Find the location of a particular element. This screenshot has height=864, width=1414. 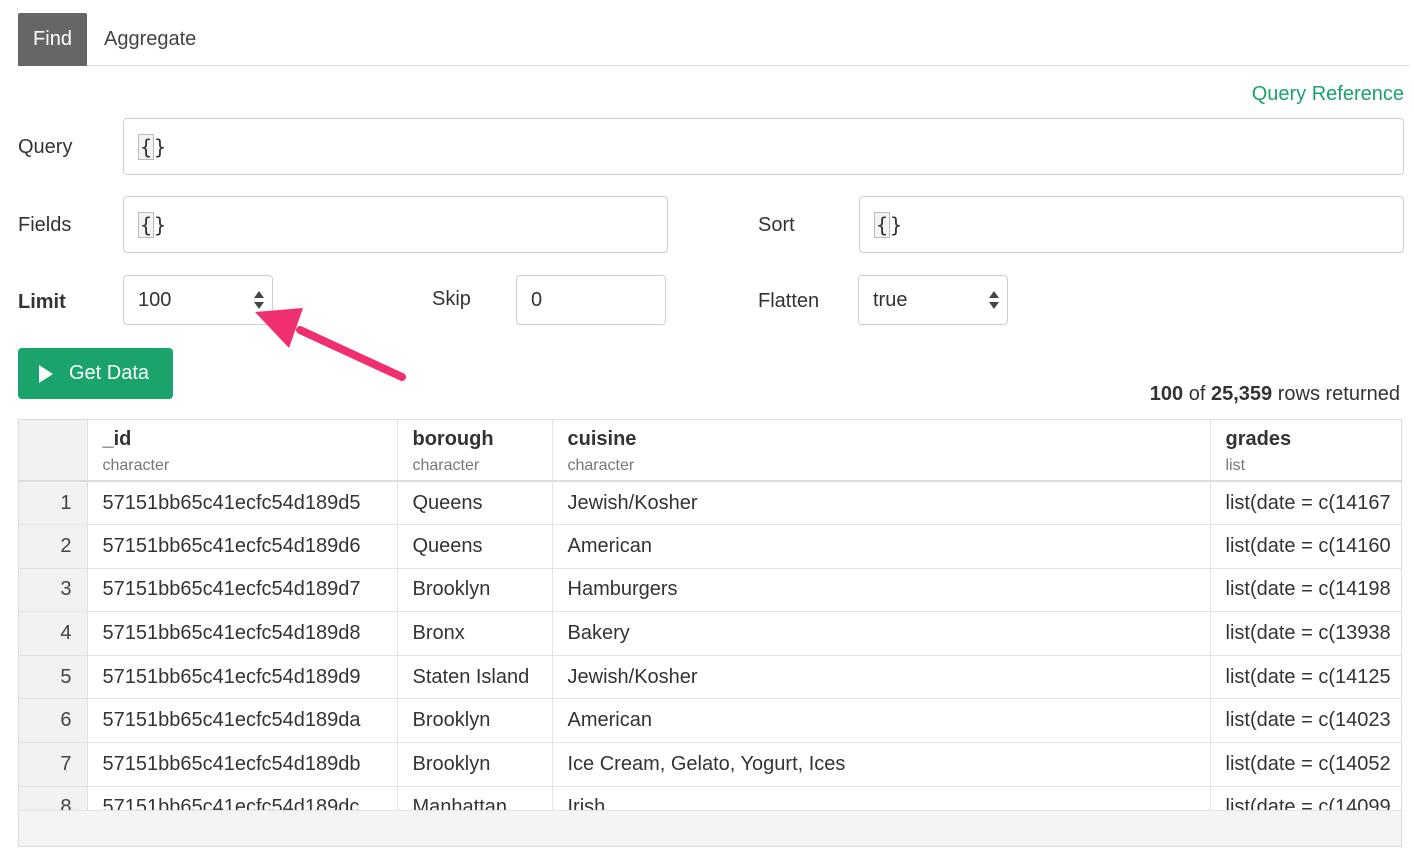

flatten-select: true is located at coordinates (933, 300).